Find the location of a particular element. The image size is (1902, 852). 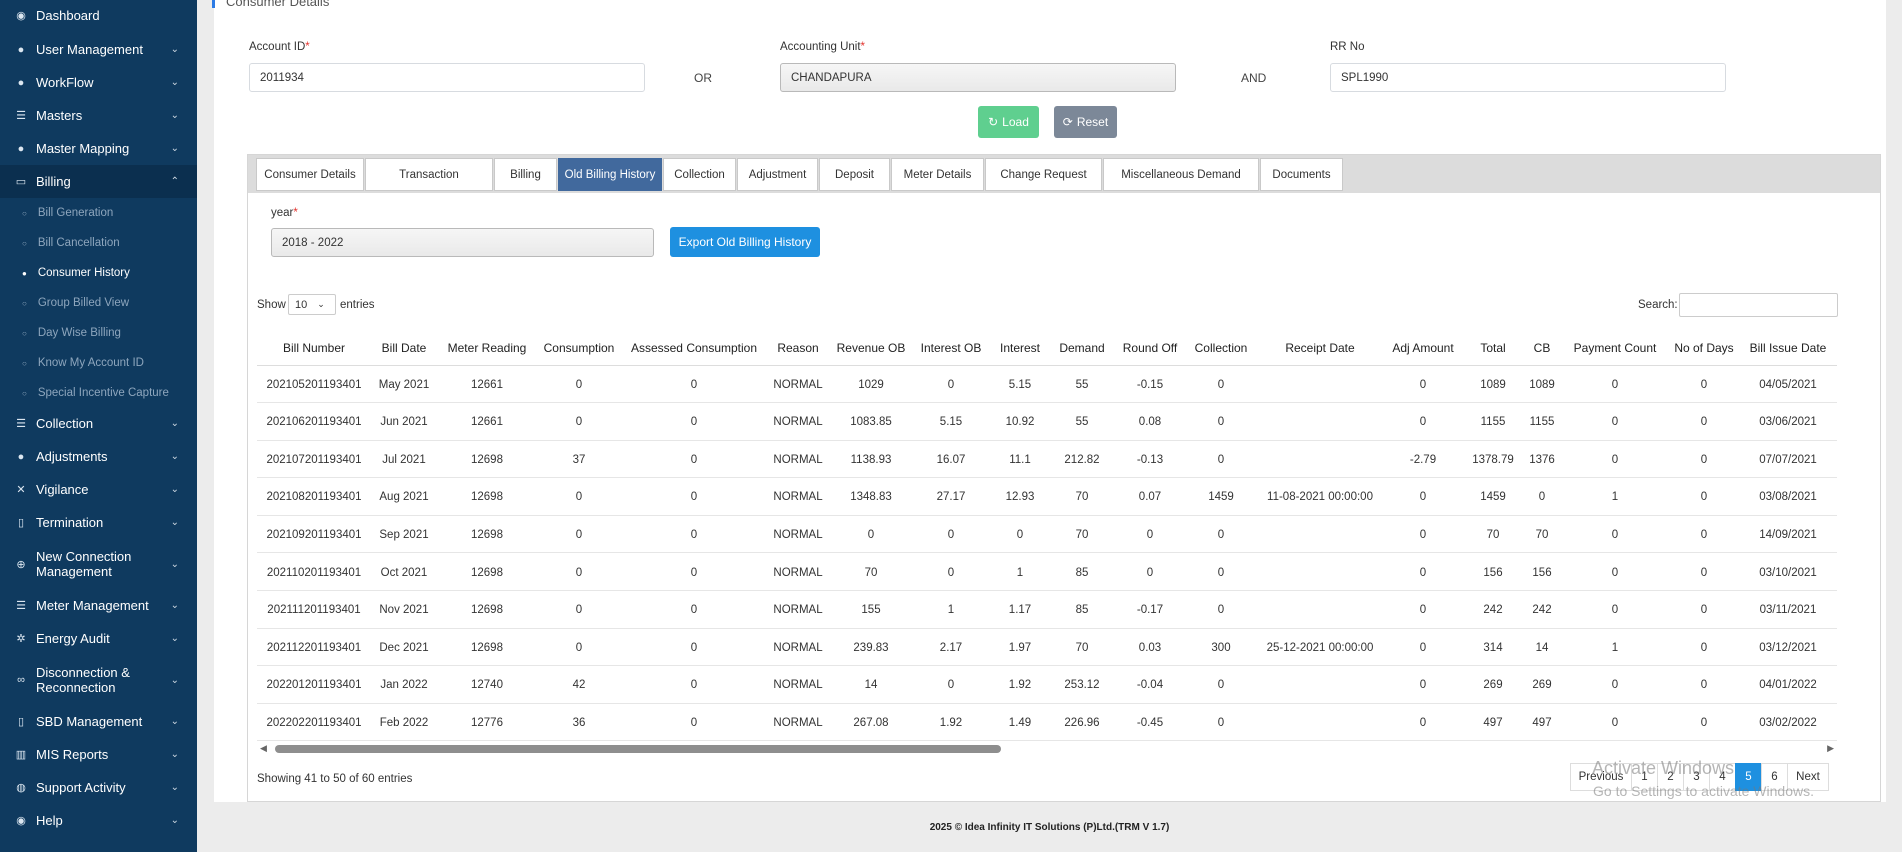

sidebar-item-disconnection-reconnection: ∞ Disconnection & Reconnection ⌄ is located at coordinates (98, 680).